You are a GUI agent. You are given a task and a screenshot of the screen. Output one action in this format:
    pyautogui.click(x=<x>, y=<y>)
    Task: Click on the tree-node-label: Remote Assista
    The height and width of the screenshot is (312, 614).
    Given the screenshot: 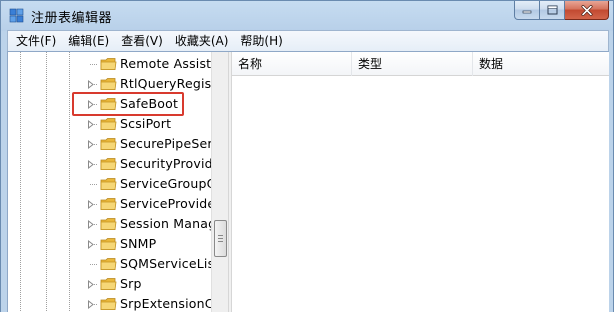 What is the action you would take?
    pyautogui.click(x=165, y=63)
    